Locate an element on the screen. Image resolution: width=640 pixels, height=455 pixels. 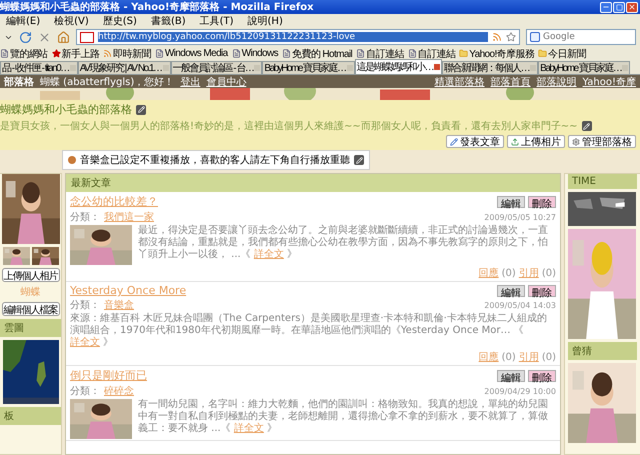
bookmark: Windows is located at coordinates (255, 53).